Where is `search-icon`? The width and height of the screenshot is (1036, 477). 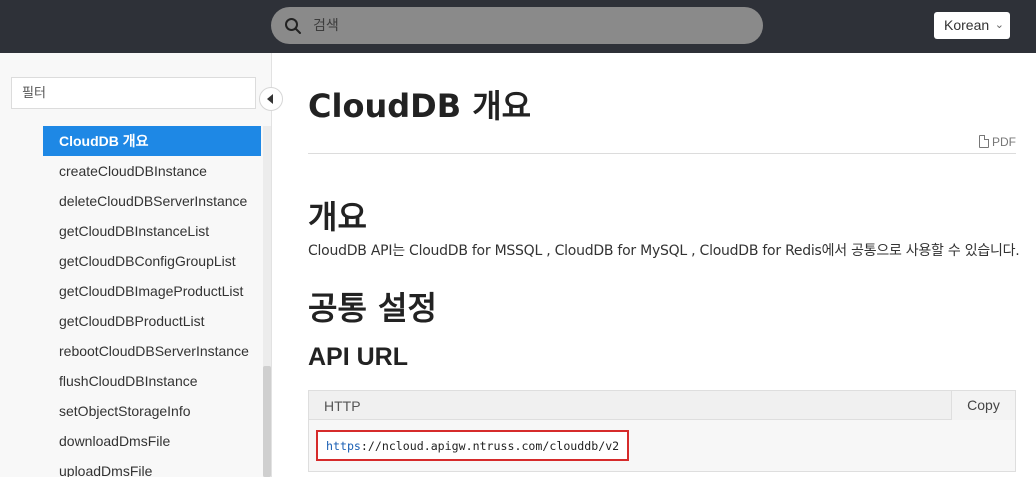 search-icon is located at coordinates (293, 26).